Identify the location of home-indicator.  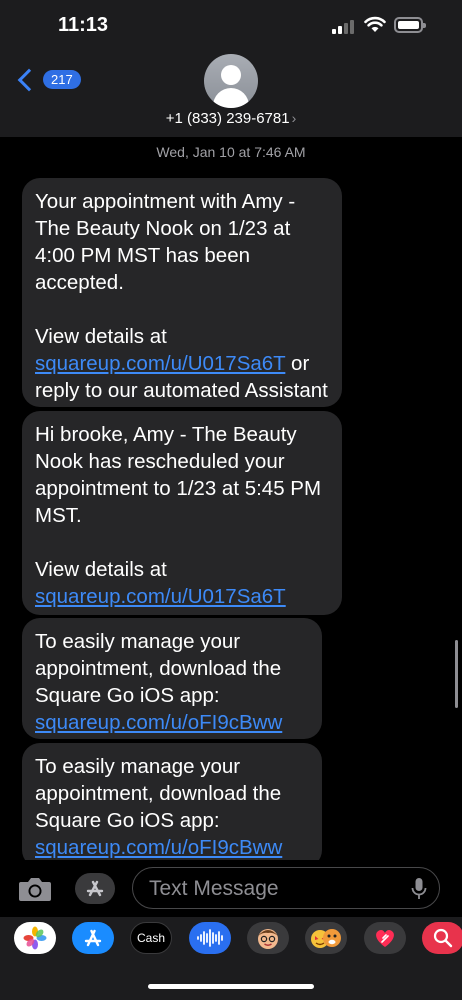
(231, 986).